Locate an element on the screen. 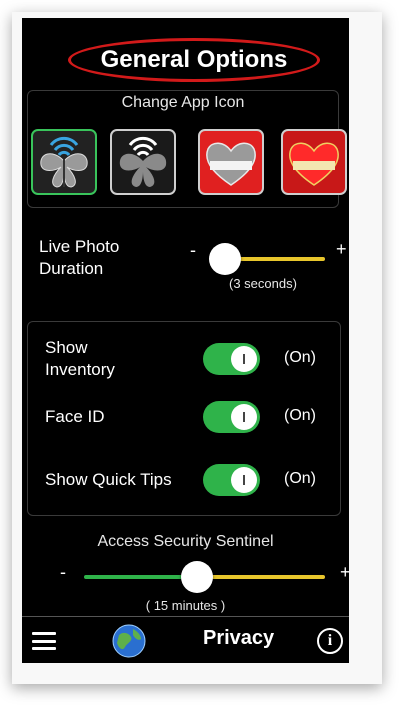 The image size is (399, 715). change-app-icon-label: Change App Icon is located at coordinates (183, 102).